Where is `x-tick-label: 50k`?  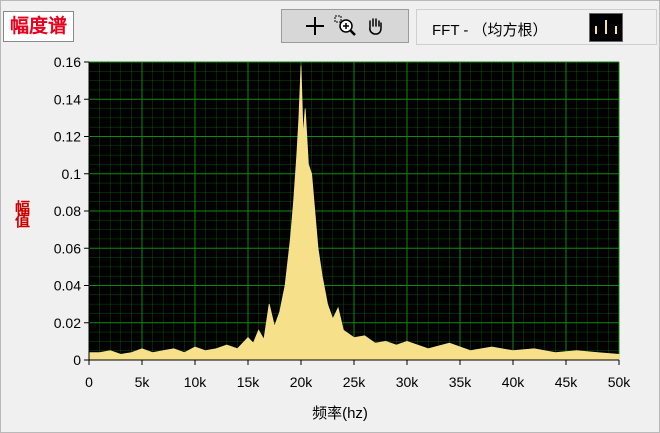 x-tick-label: 50k is located at coordinates (620, 382).